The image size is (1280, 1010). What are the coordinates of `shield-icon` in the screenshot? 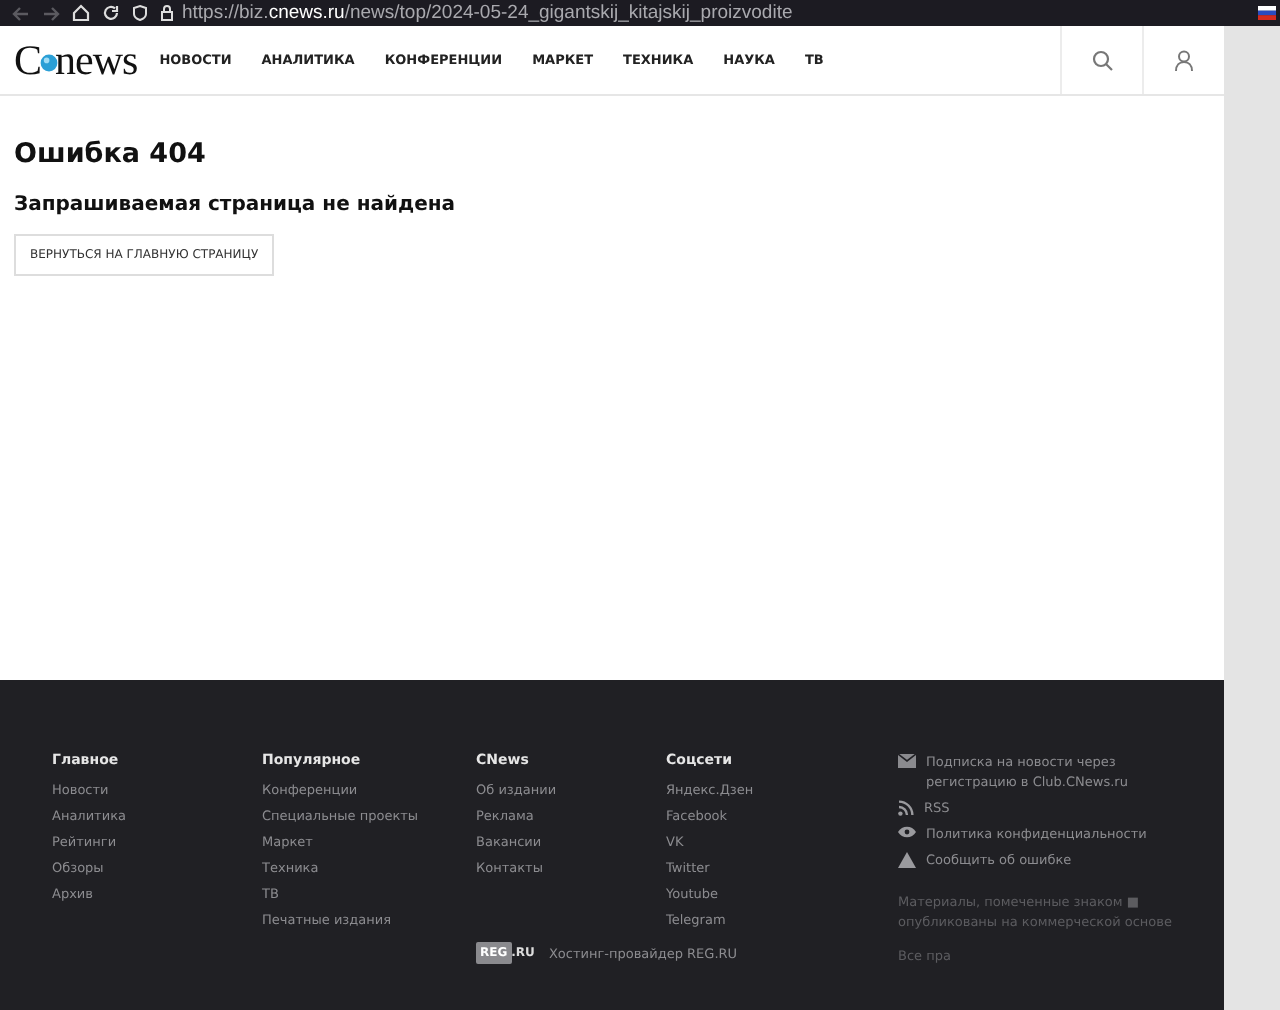 It's located at (140, 13).